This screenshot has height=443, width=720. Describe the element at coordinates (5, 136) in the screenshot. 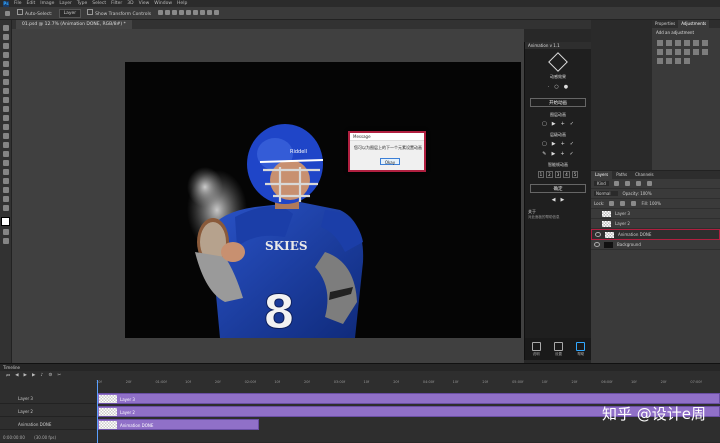

I see `blur-icon` at that location.